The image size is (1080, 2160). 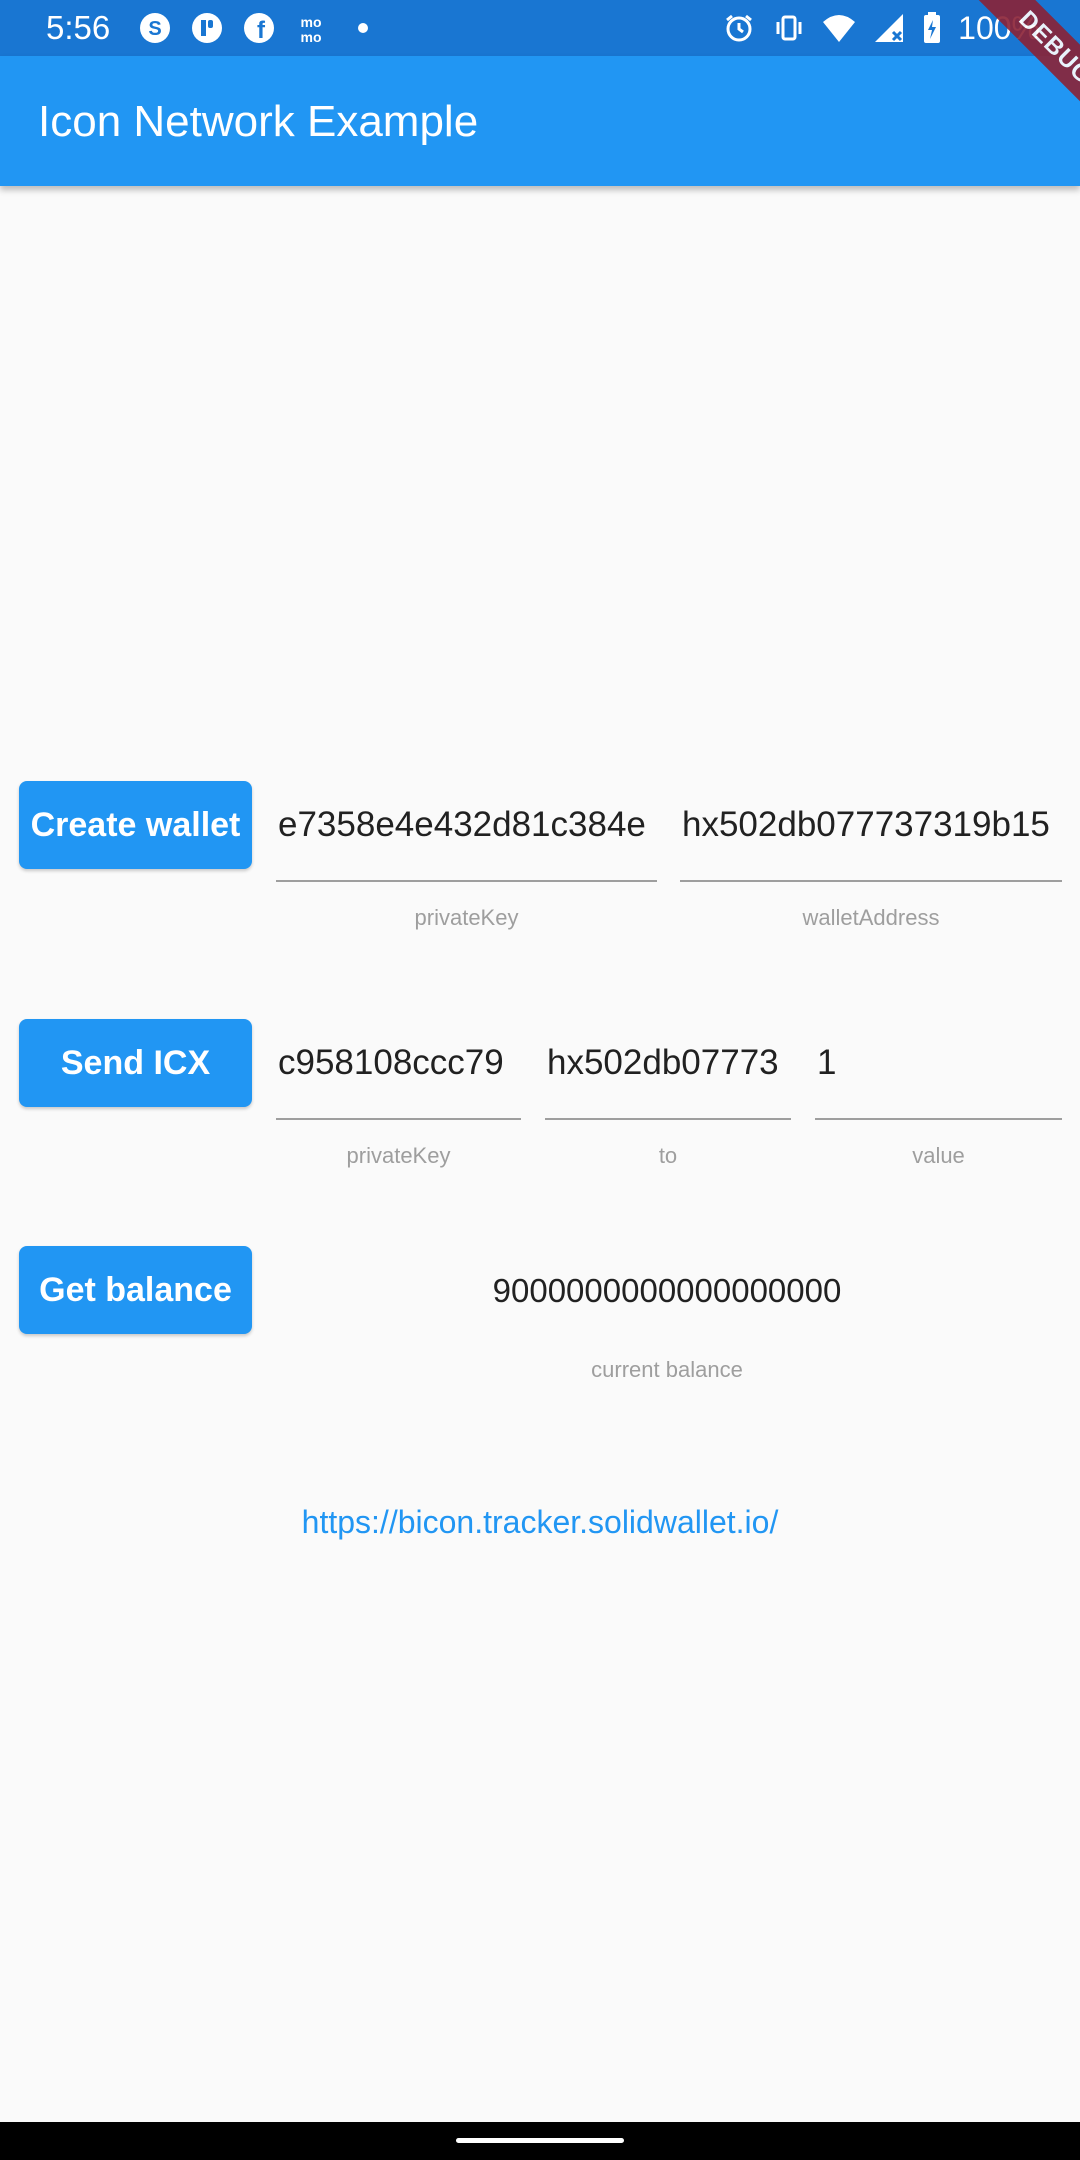 What do you see at coordinates (668, 1105) in the screenshot?
I see `send-to-field: hx502db07773 to` at bounding box center [668, 1105].